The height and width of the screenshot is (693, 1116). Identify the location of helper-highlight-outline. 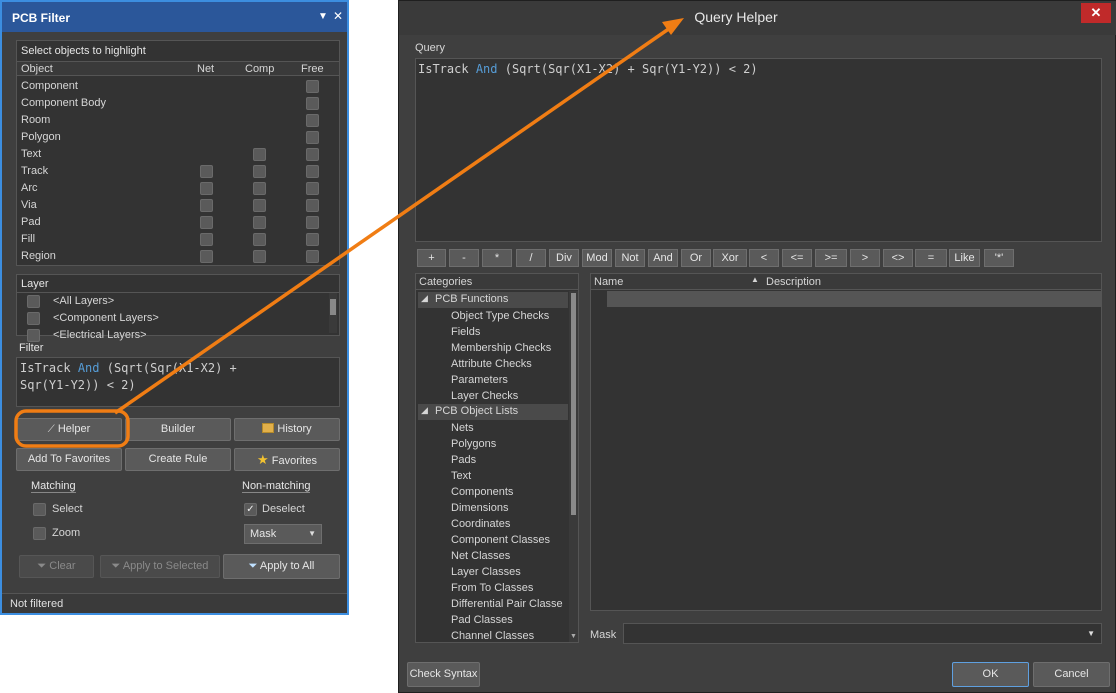
(72, 428).